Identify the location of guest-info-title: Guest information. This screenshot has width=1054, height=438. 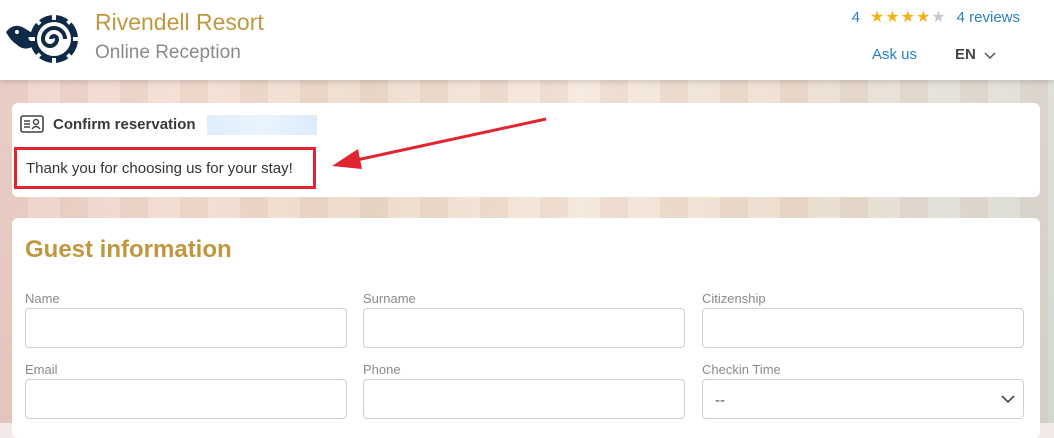
(128, 249).